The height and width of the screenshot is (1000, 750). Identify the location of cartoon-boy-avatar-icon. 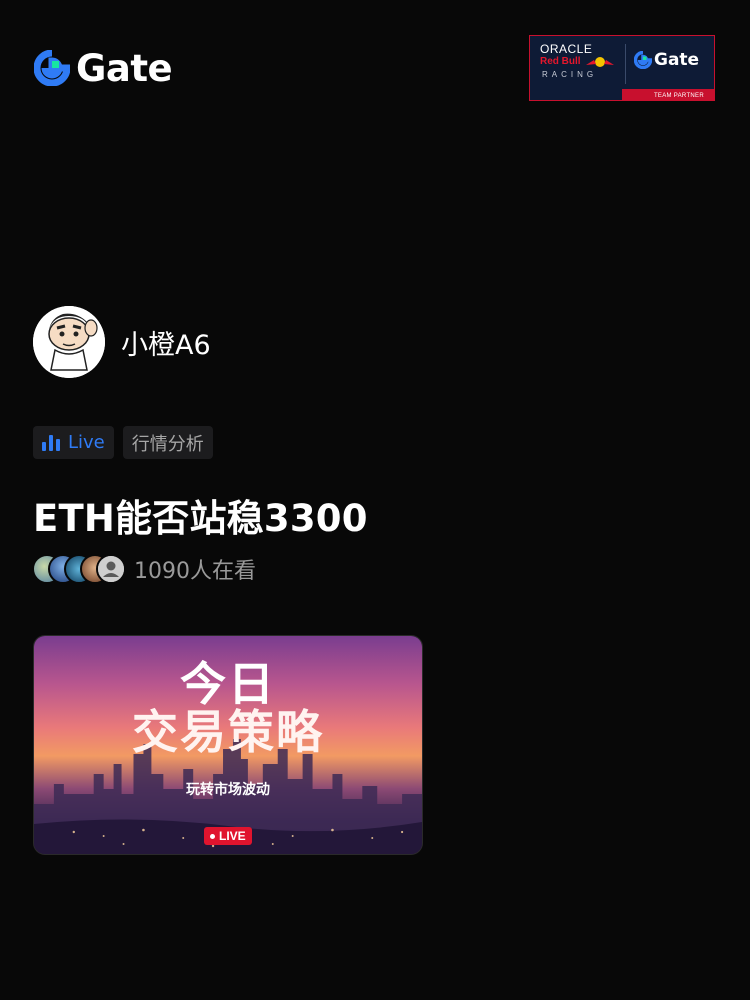
(69, 342).